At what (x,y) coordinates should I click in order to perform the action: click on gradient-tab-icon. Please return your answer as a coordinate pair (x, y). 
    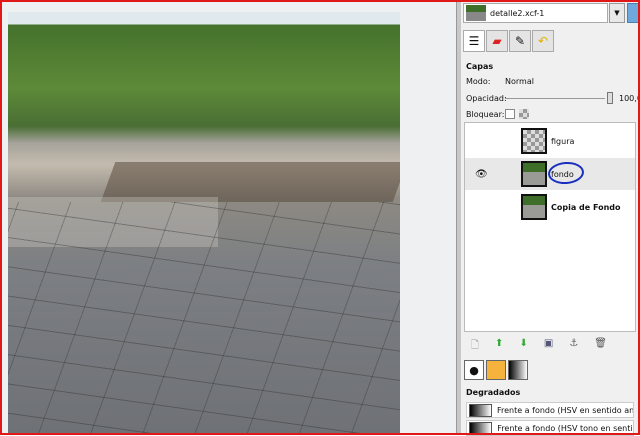
    Looking at the image, I should click on (518, 370).